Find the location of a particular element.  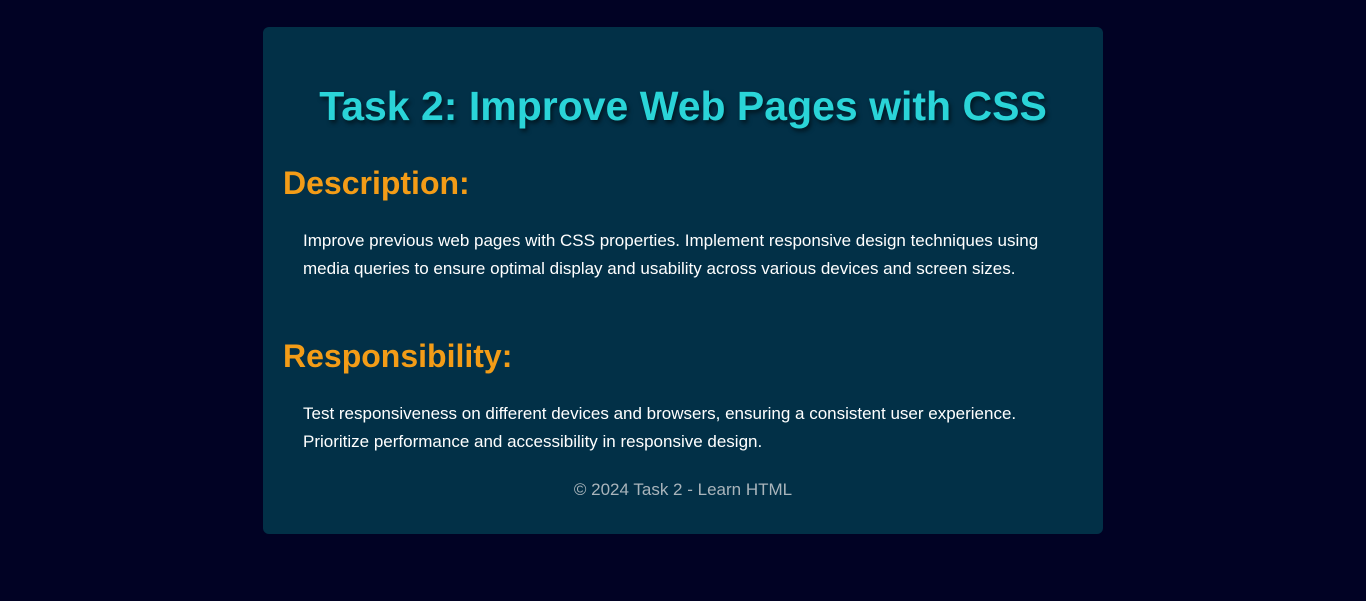

description-heading: Description: is located at coordinates (376, 183).